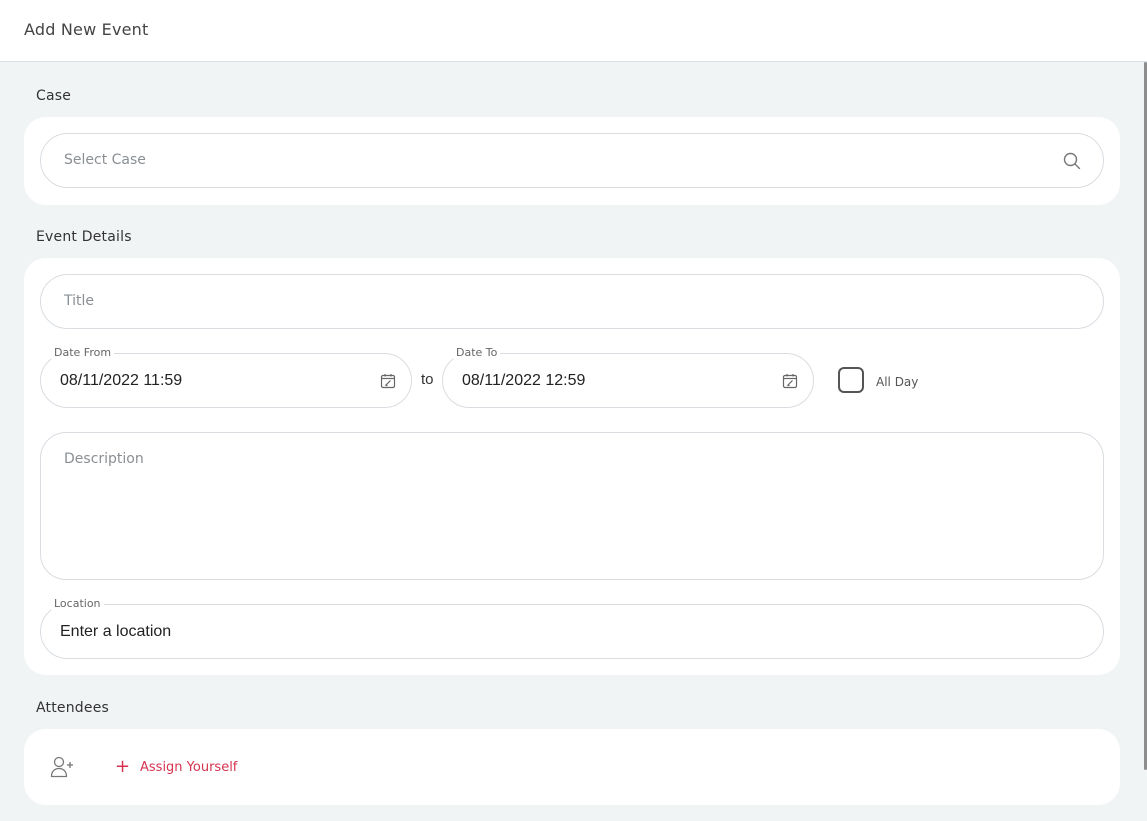 The height and width of the screenshot is (821, 1147). What do you see at coordinates (427, 379) in the screenshot?
I see `date-range-separator: to` at bounding box center [427, 379].